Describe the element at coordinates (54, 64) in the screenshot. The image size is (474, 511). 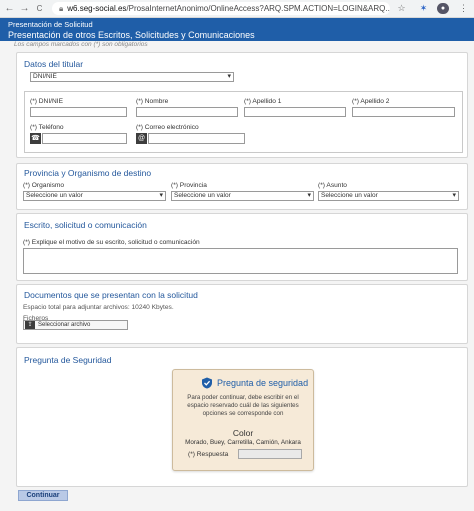
I see `section-titular-title: Datos del titular` at that location.